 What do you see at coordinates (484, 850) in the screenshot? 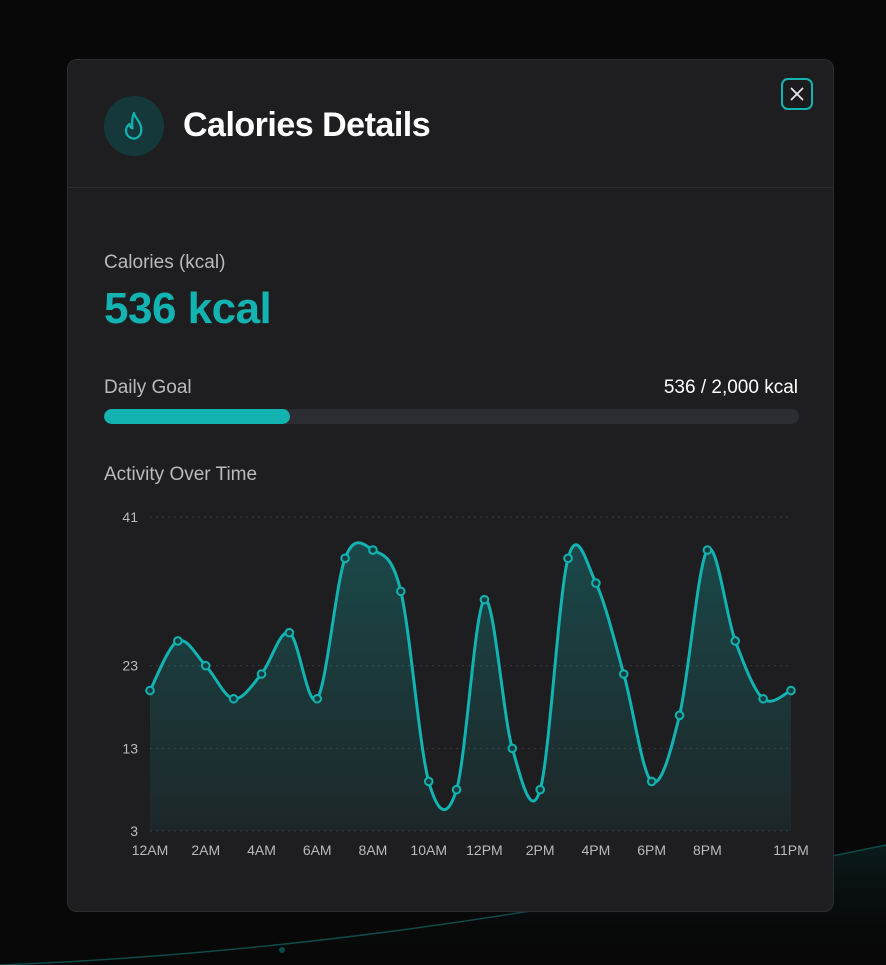
I see `x-tick-label: 12PM` at bounding box center [484, 850].